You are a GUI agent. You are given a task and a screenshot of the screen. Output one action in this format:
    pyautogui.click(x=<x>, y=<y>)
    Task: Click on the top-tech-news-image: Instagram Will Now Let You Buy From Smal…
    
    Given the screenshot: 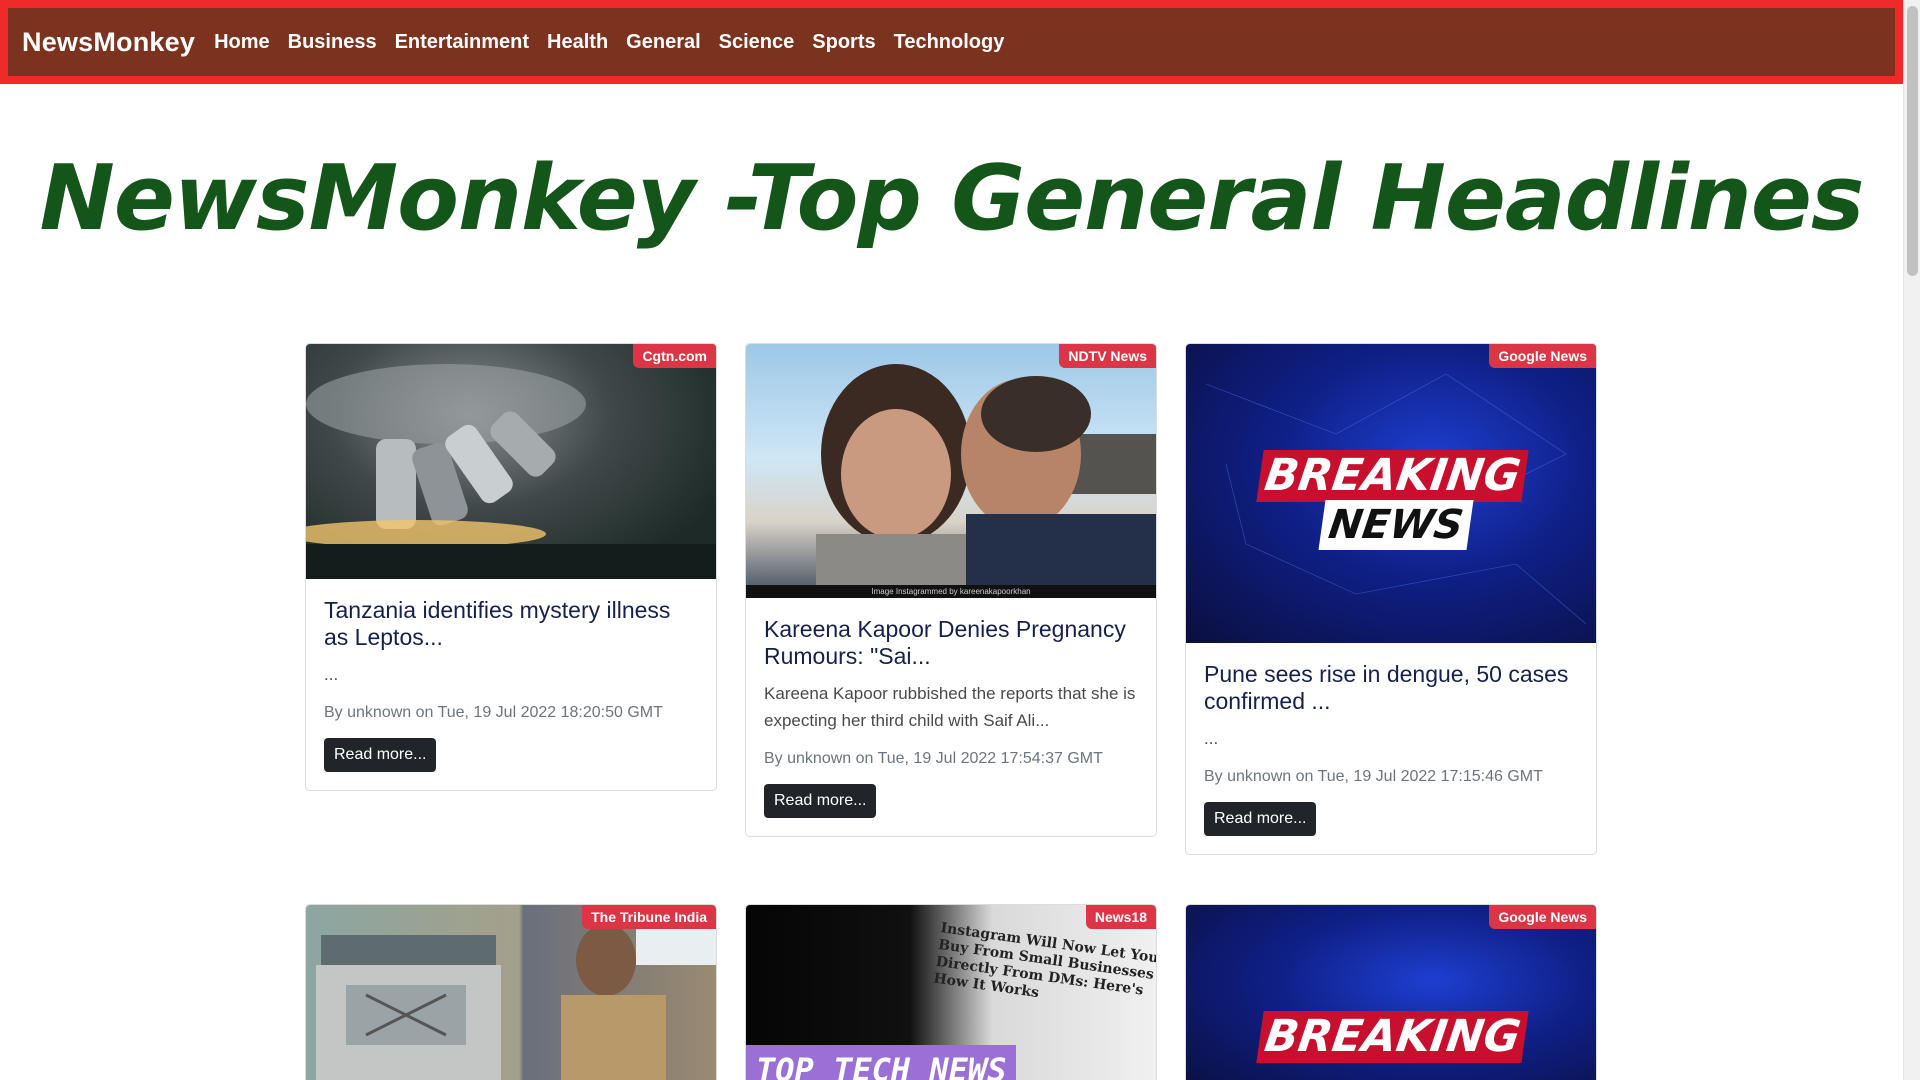 What is the action you would take?
    pyautogui.click(x=951, y=992)
    